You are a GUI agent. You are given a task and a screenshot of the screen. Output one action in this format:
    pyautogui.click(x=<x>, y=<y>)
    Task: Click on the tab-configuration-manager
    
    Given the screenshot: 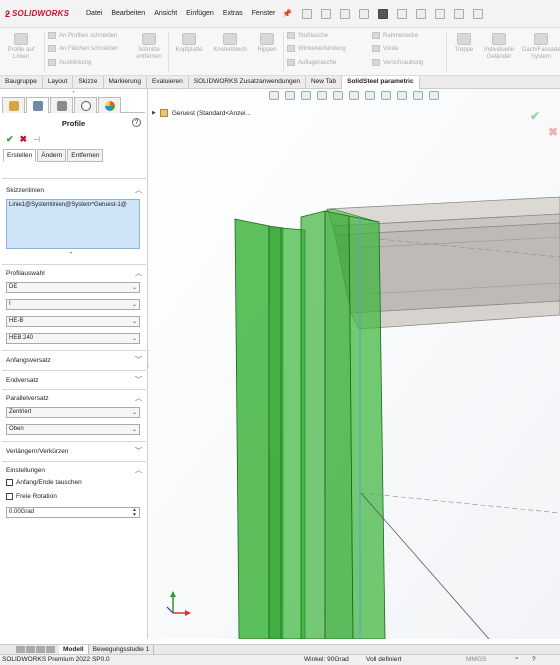 What is the action you would take?
    pyautogui.click(x=61, y=105)
    